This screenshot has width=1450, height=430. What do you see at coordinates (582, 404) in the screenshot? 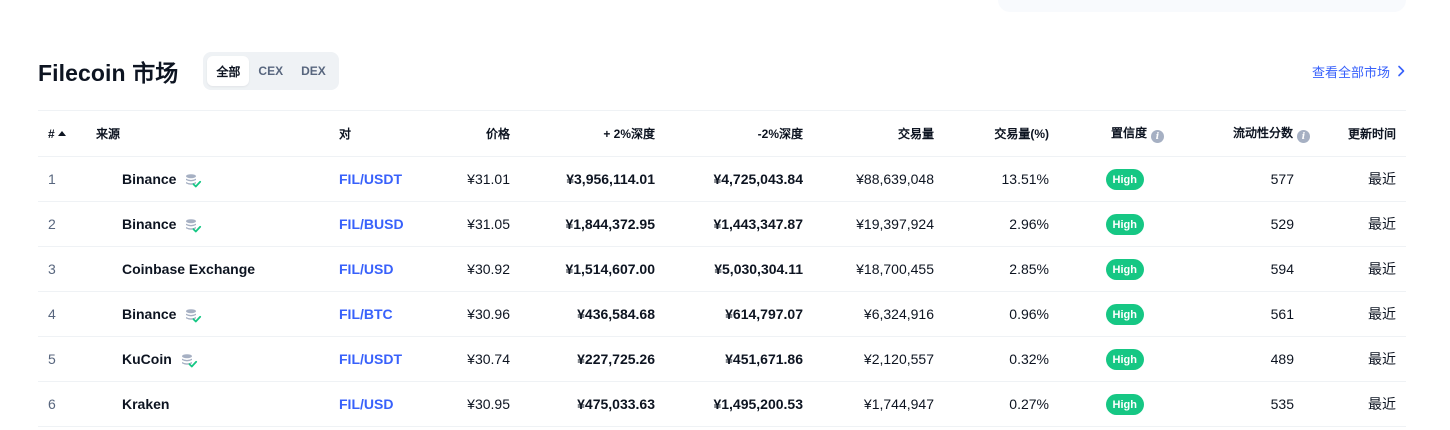
I see `row-depth-plus: ¥475,033.63` at bounding box center [582, 404].